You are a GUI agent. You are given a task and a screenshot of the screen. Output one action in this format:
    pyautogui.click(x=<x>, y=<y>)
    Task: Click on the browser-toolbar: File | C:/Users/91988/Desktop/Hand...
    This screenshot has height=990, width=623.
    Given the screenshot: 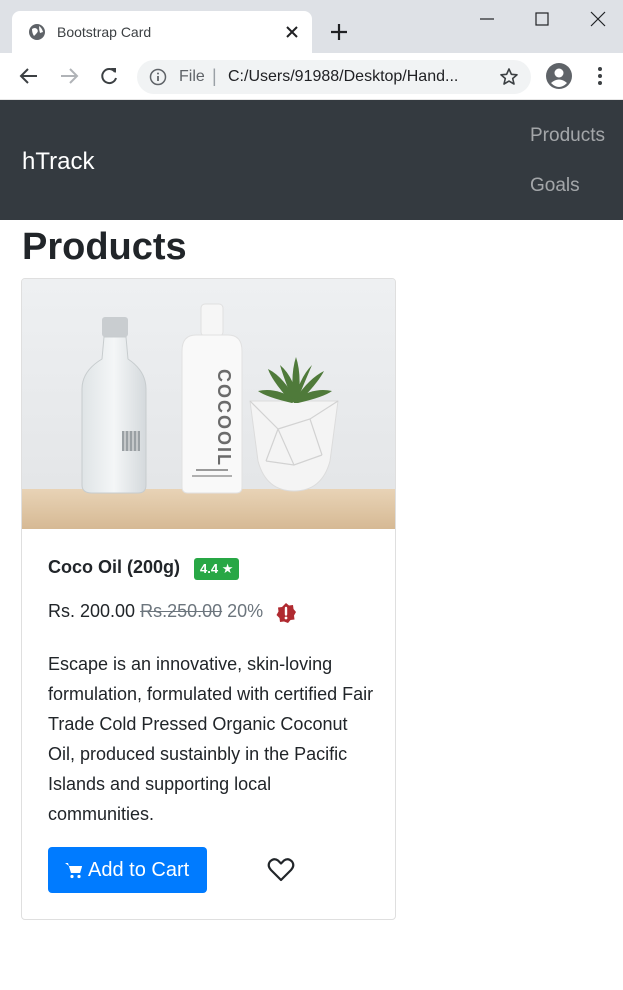 What is the action you would take?
    pyautogui.click(x=311, y=76)
    